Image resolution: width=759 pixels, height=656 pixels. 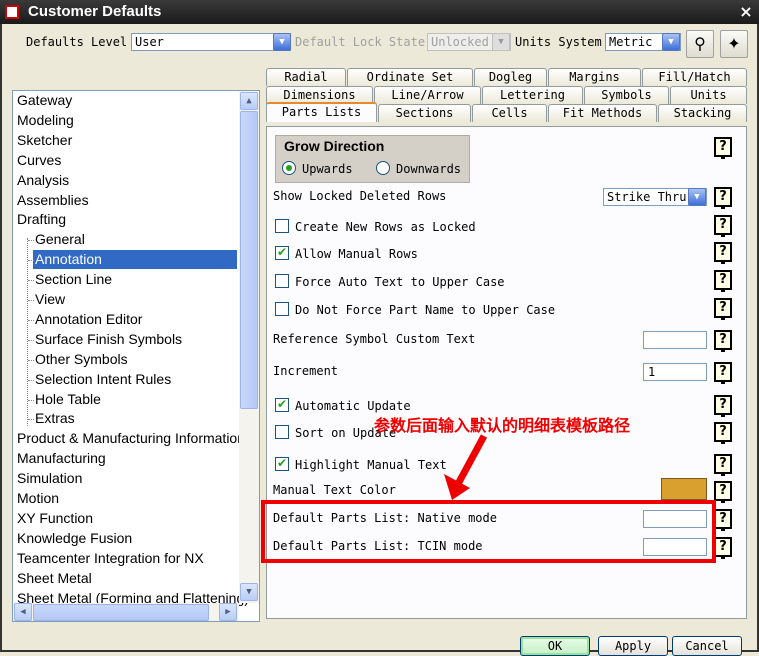 I want to click on close-icon: ×, so click(x=746, y=12).